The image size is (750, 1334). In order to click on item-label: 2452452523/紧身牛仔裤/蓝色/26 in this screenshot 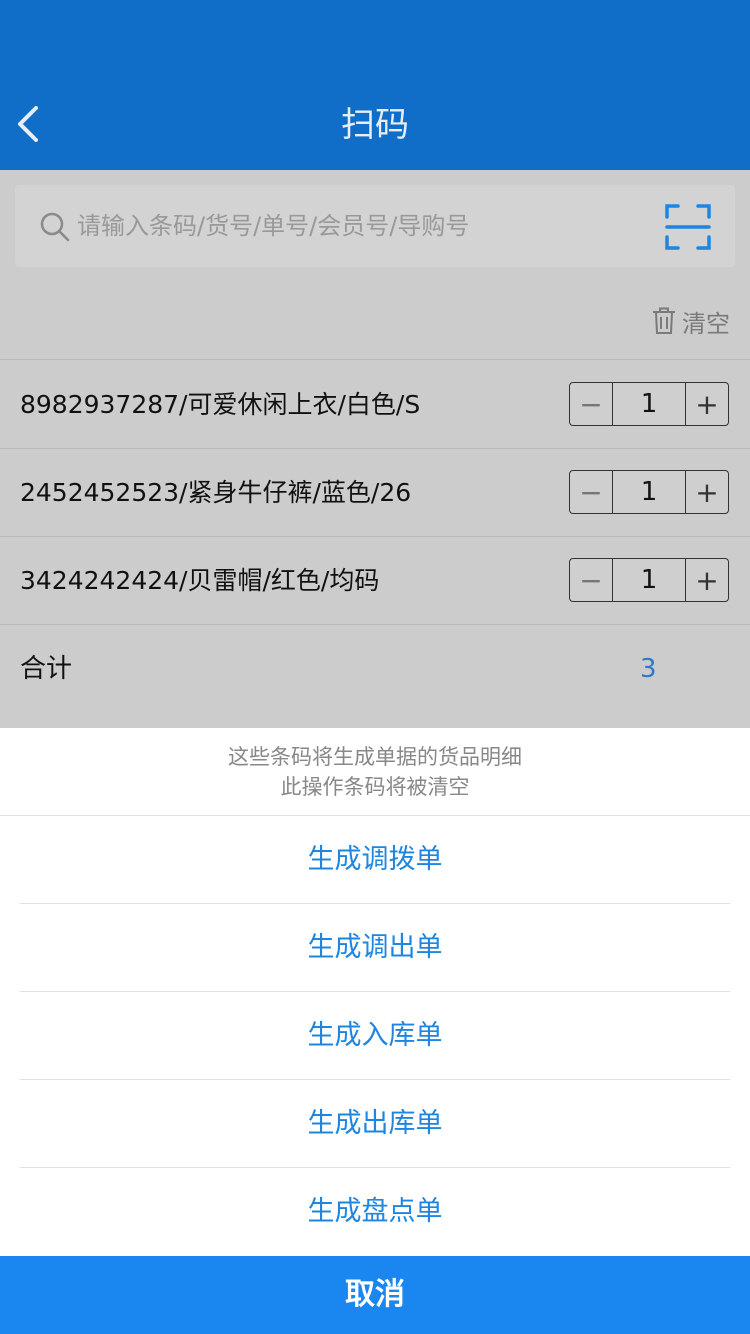, I will do `click(216, 492)`.